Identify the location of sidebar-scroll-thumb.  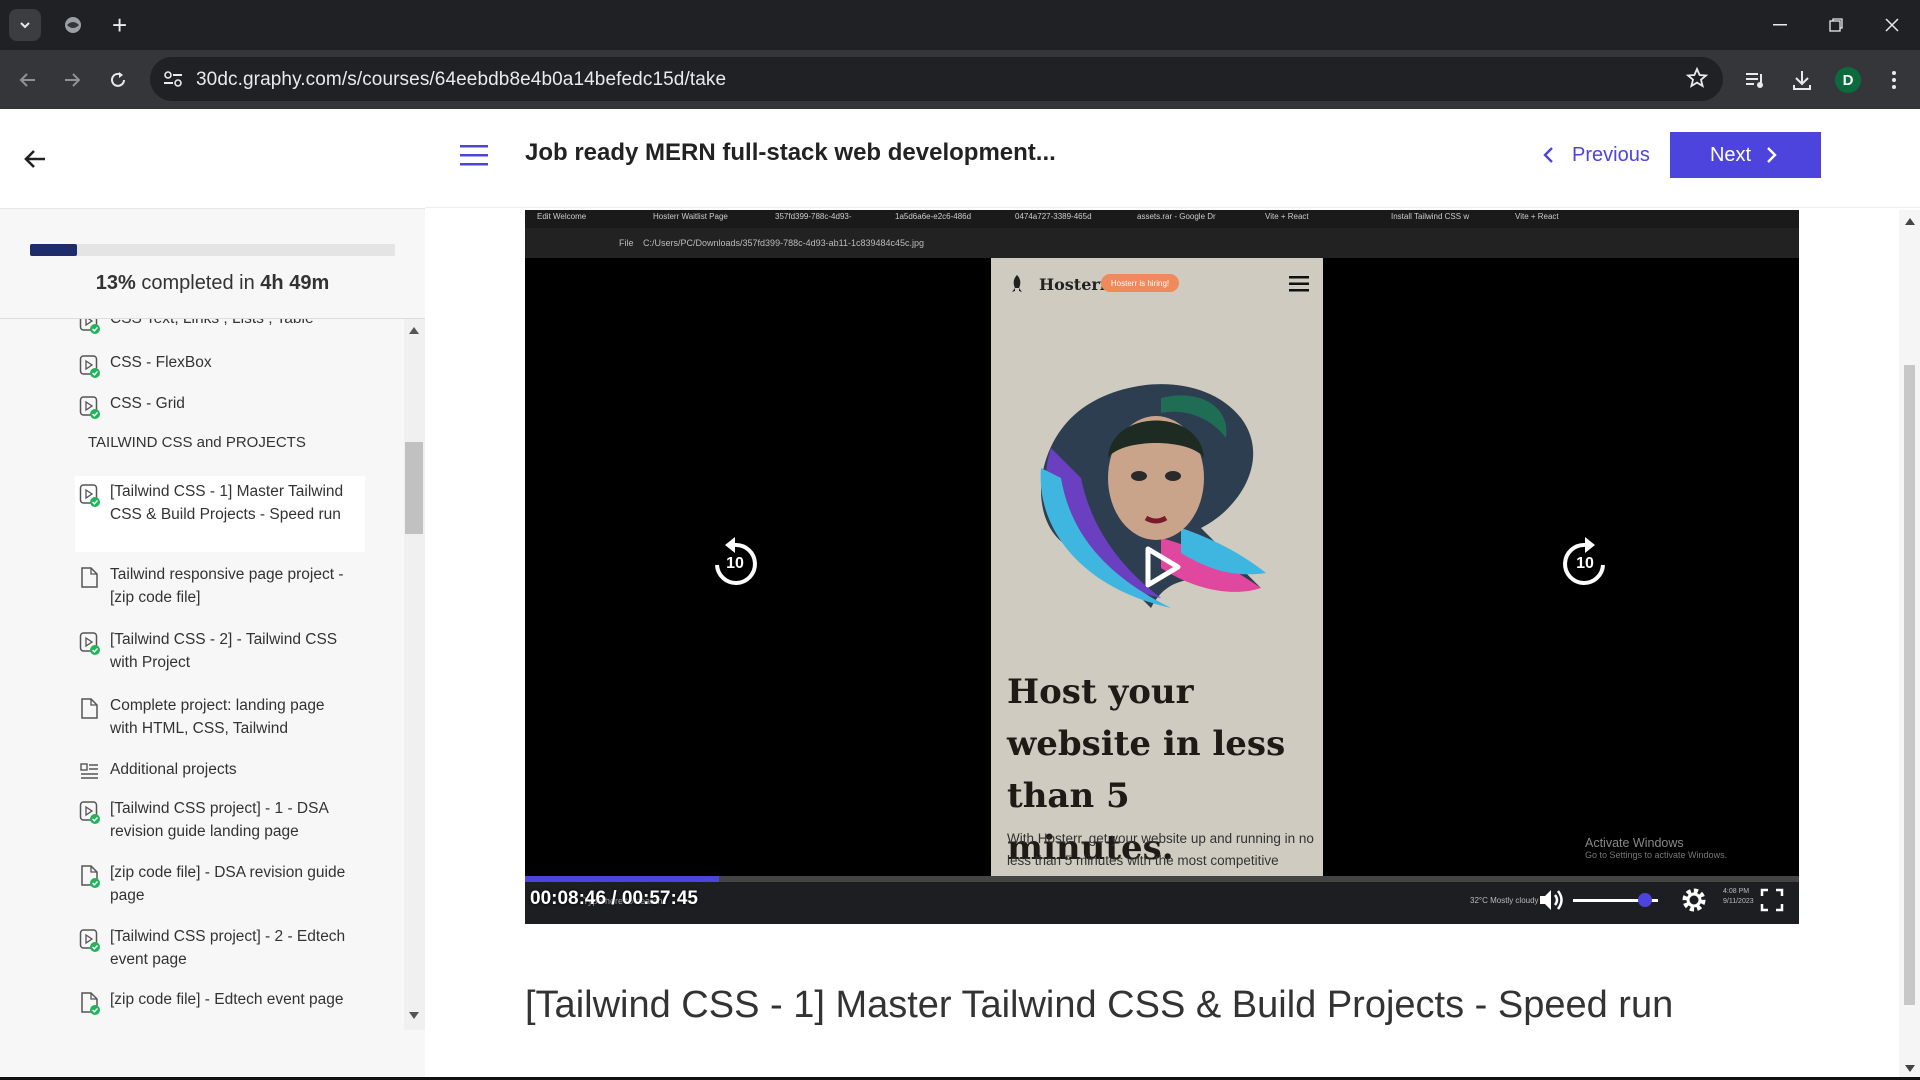
(414, 488).